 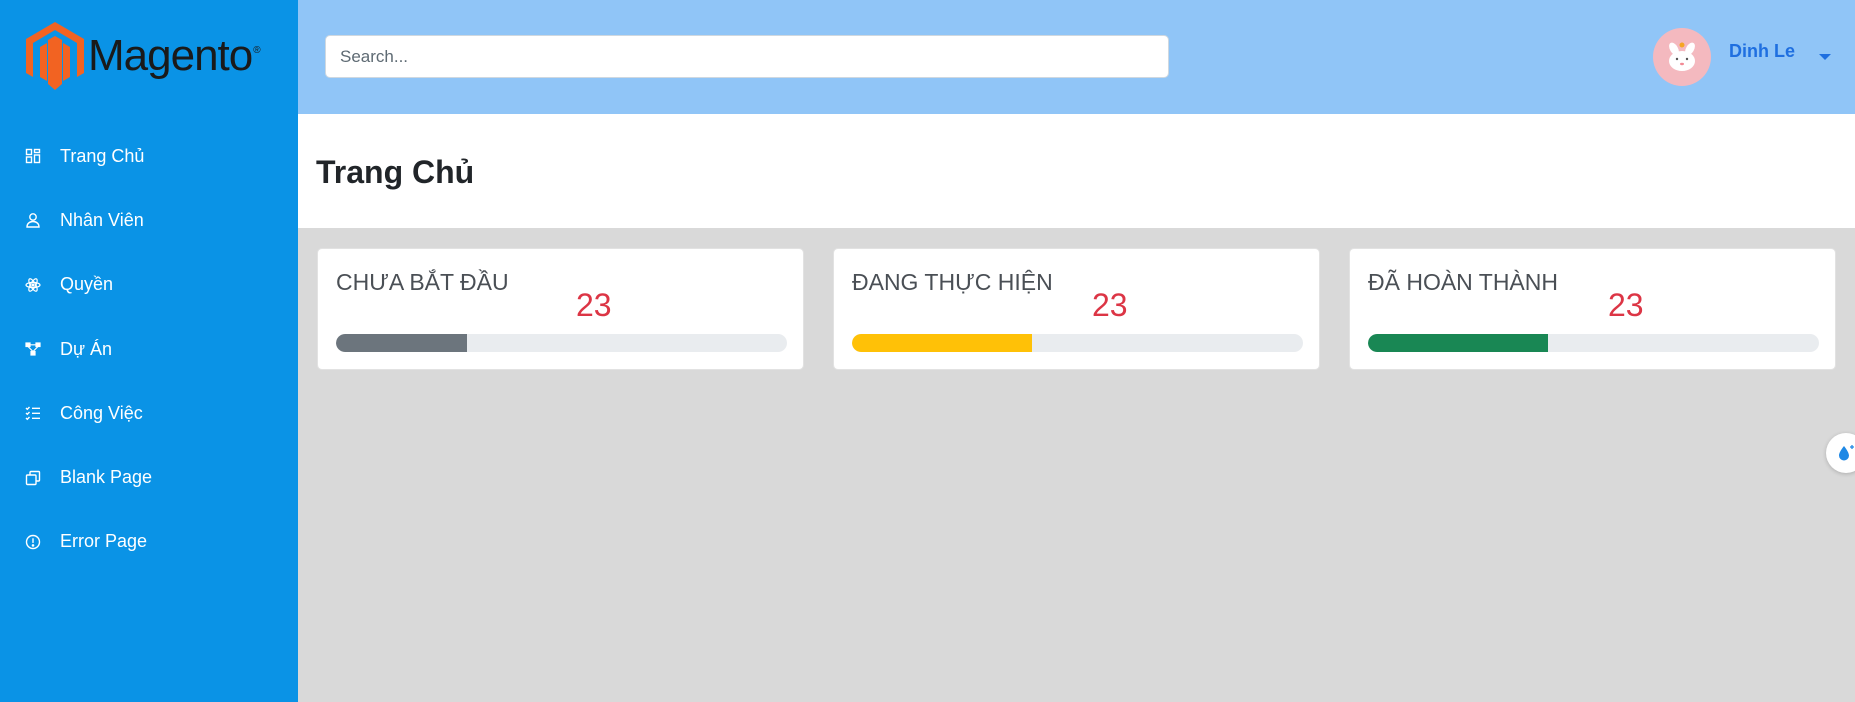 I want to click on top-header: Dinh Le, so click(x=1076, y=57).